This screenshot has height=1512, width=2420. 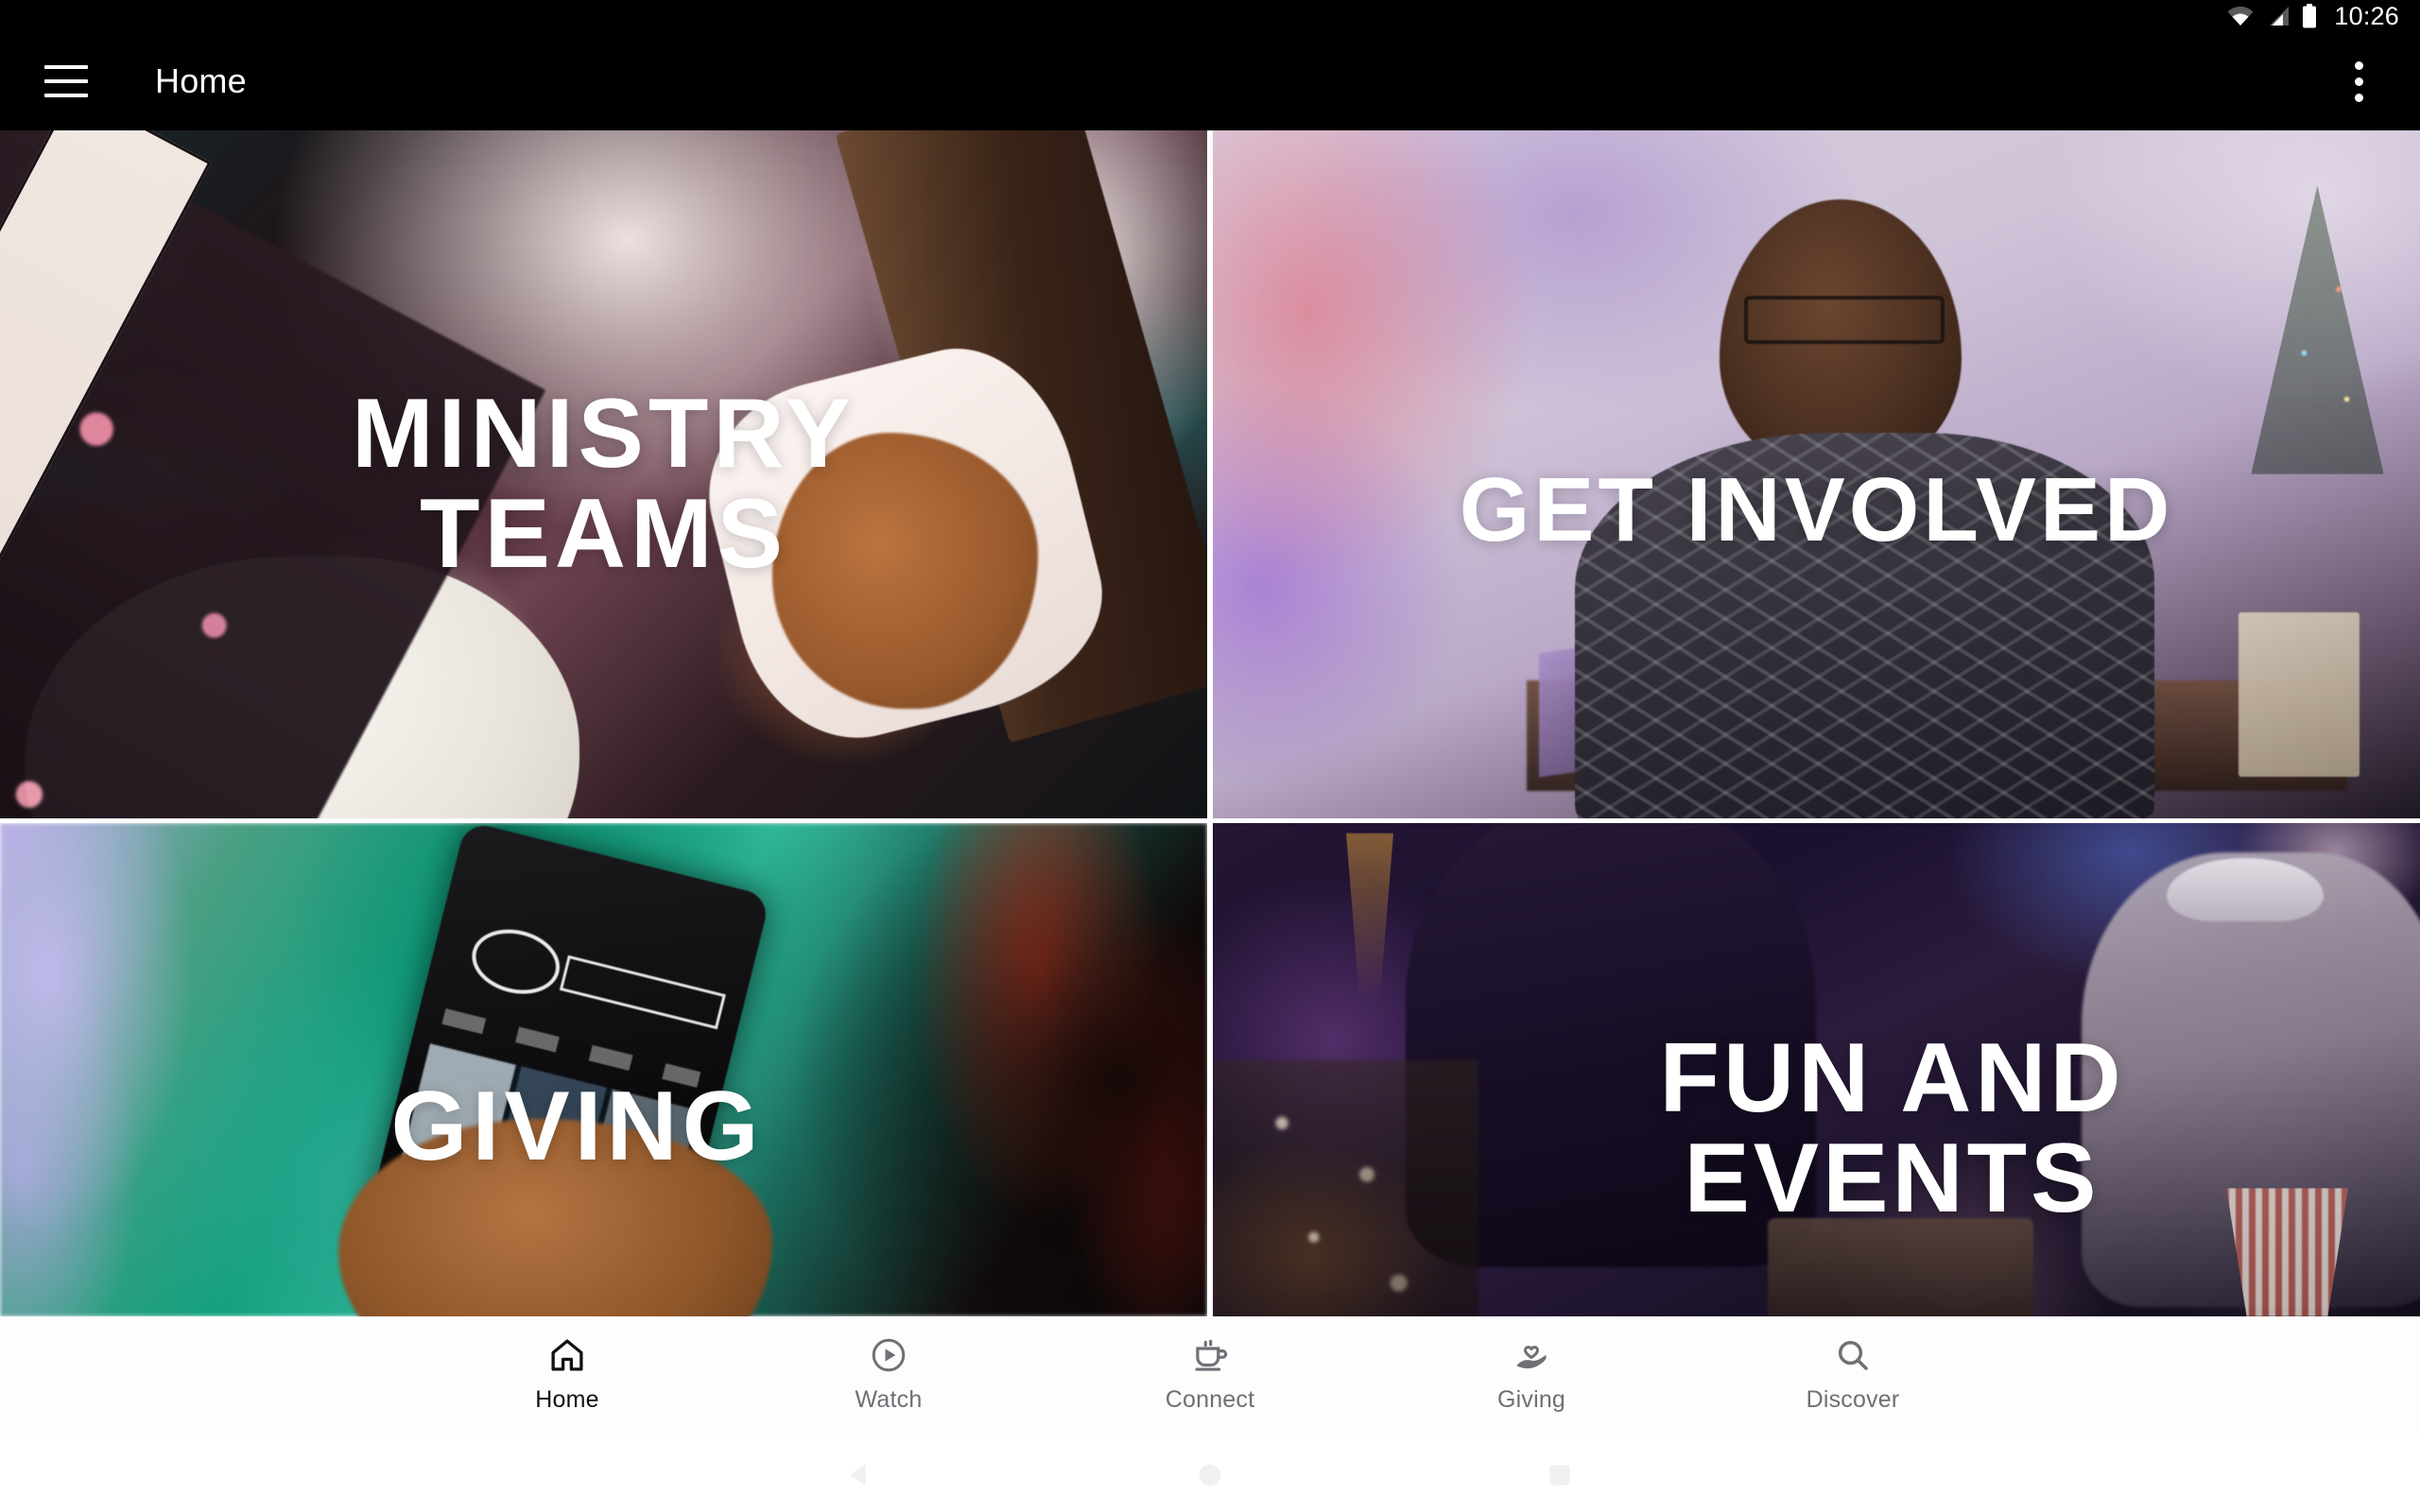 I want to click on android-system-navigation-bar, so click(x=1210, y=1474).